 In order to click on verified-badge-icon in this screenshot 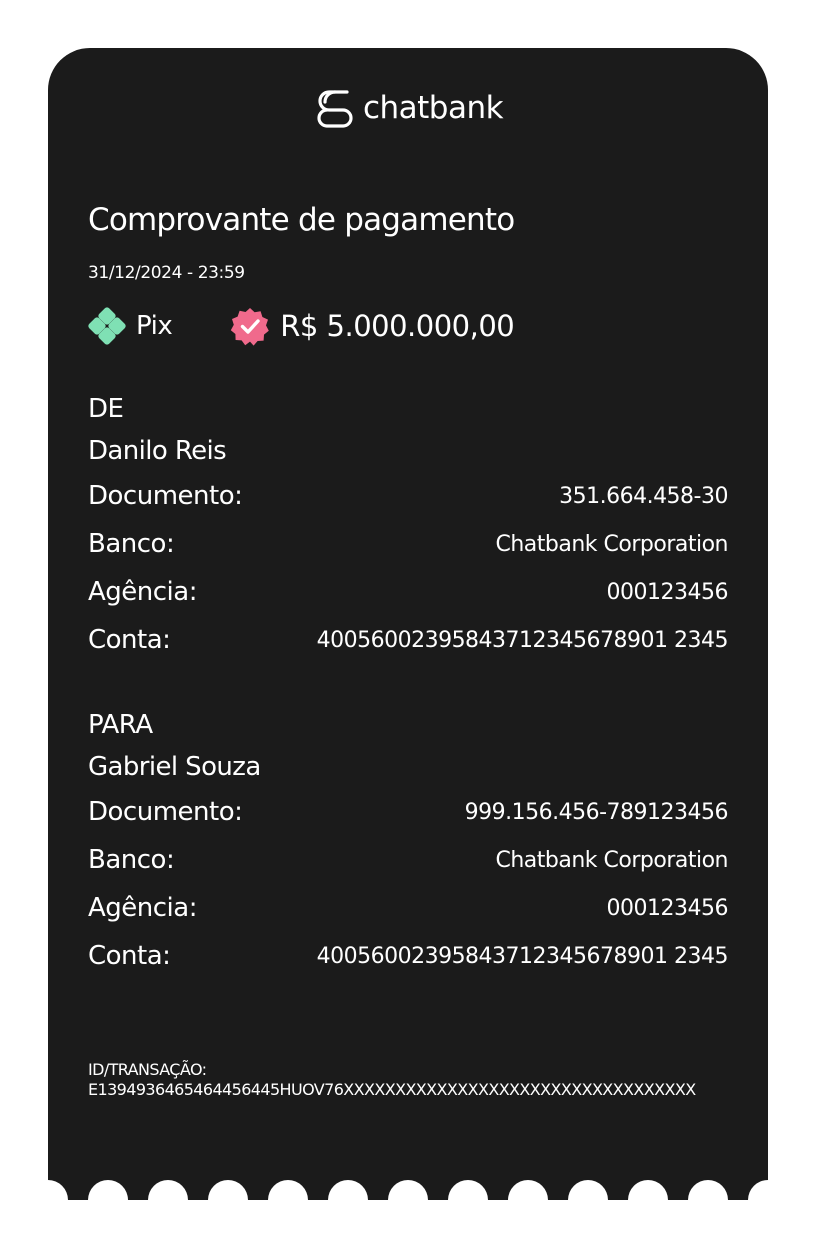, I will do `click(250, 326)`.